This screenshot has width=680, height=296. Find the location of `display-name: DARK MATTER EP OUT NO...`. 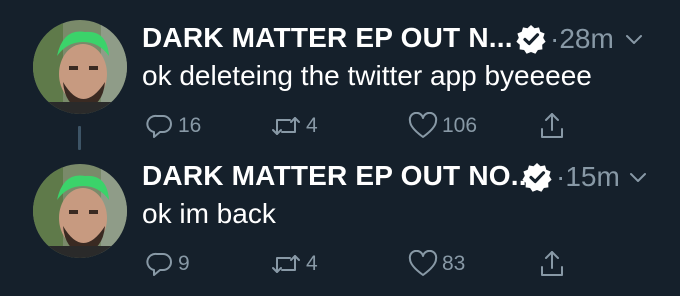

display-name: DARK MATTER EP OUT NO... is located at coordinates (338, 176).